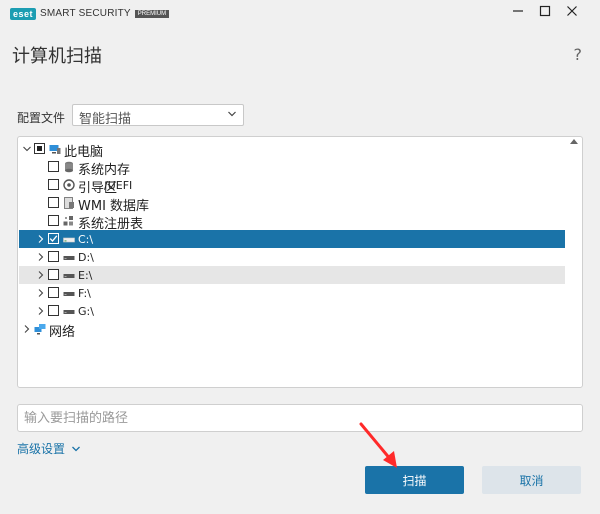 This screenshot has height=514, width=600. Describe the element at coordinates (40, 329) in the screenshot. I see `network-icon` at that location.